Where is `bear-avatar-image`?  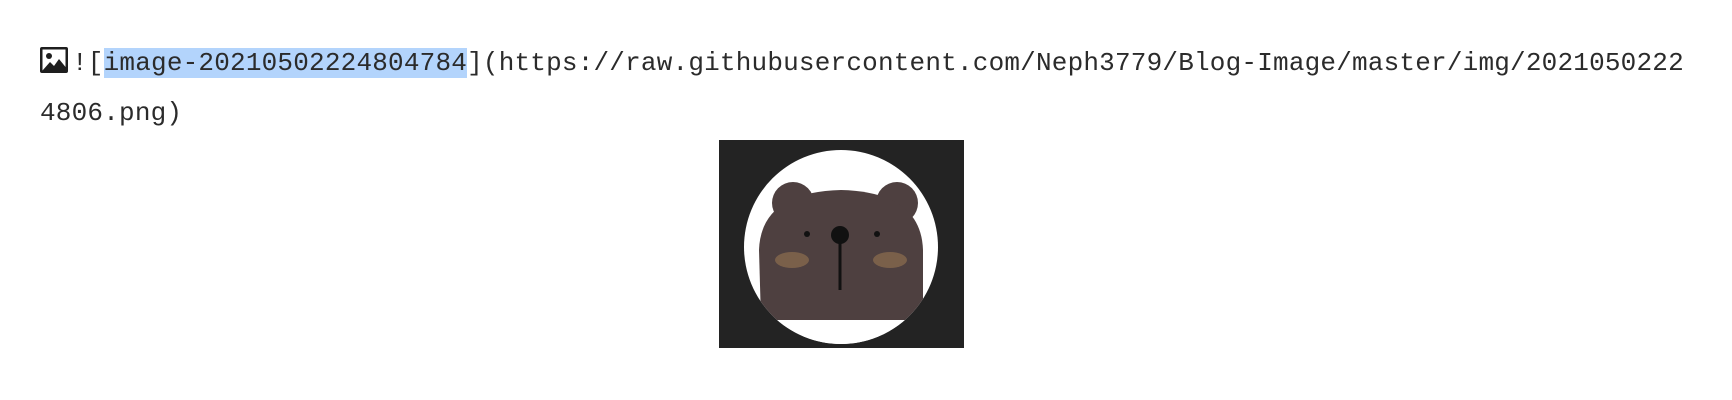 bear-avatar-image is located at coordinates (841, 244).